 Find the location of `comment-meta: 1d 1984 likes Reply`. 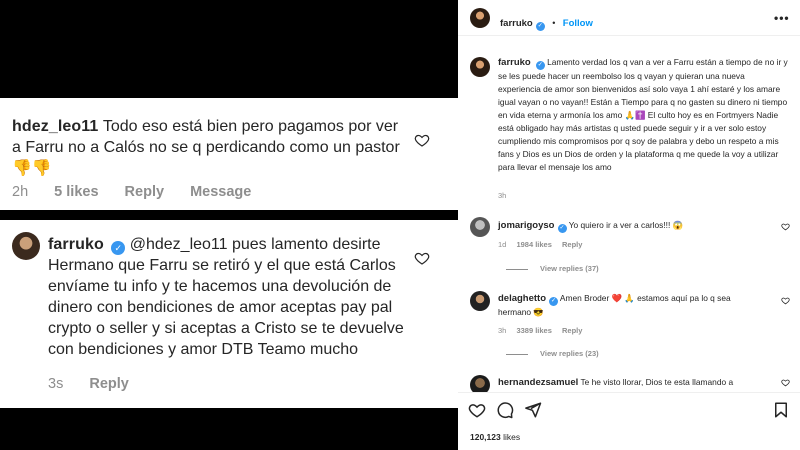

comment-meta: 1d 1984 likes Reply is located at coordinates (544, 244).